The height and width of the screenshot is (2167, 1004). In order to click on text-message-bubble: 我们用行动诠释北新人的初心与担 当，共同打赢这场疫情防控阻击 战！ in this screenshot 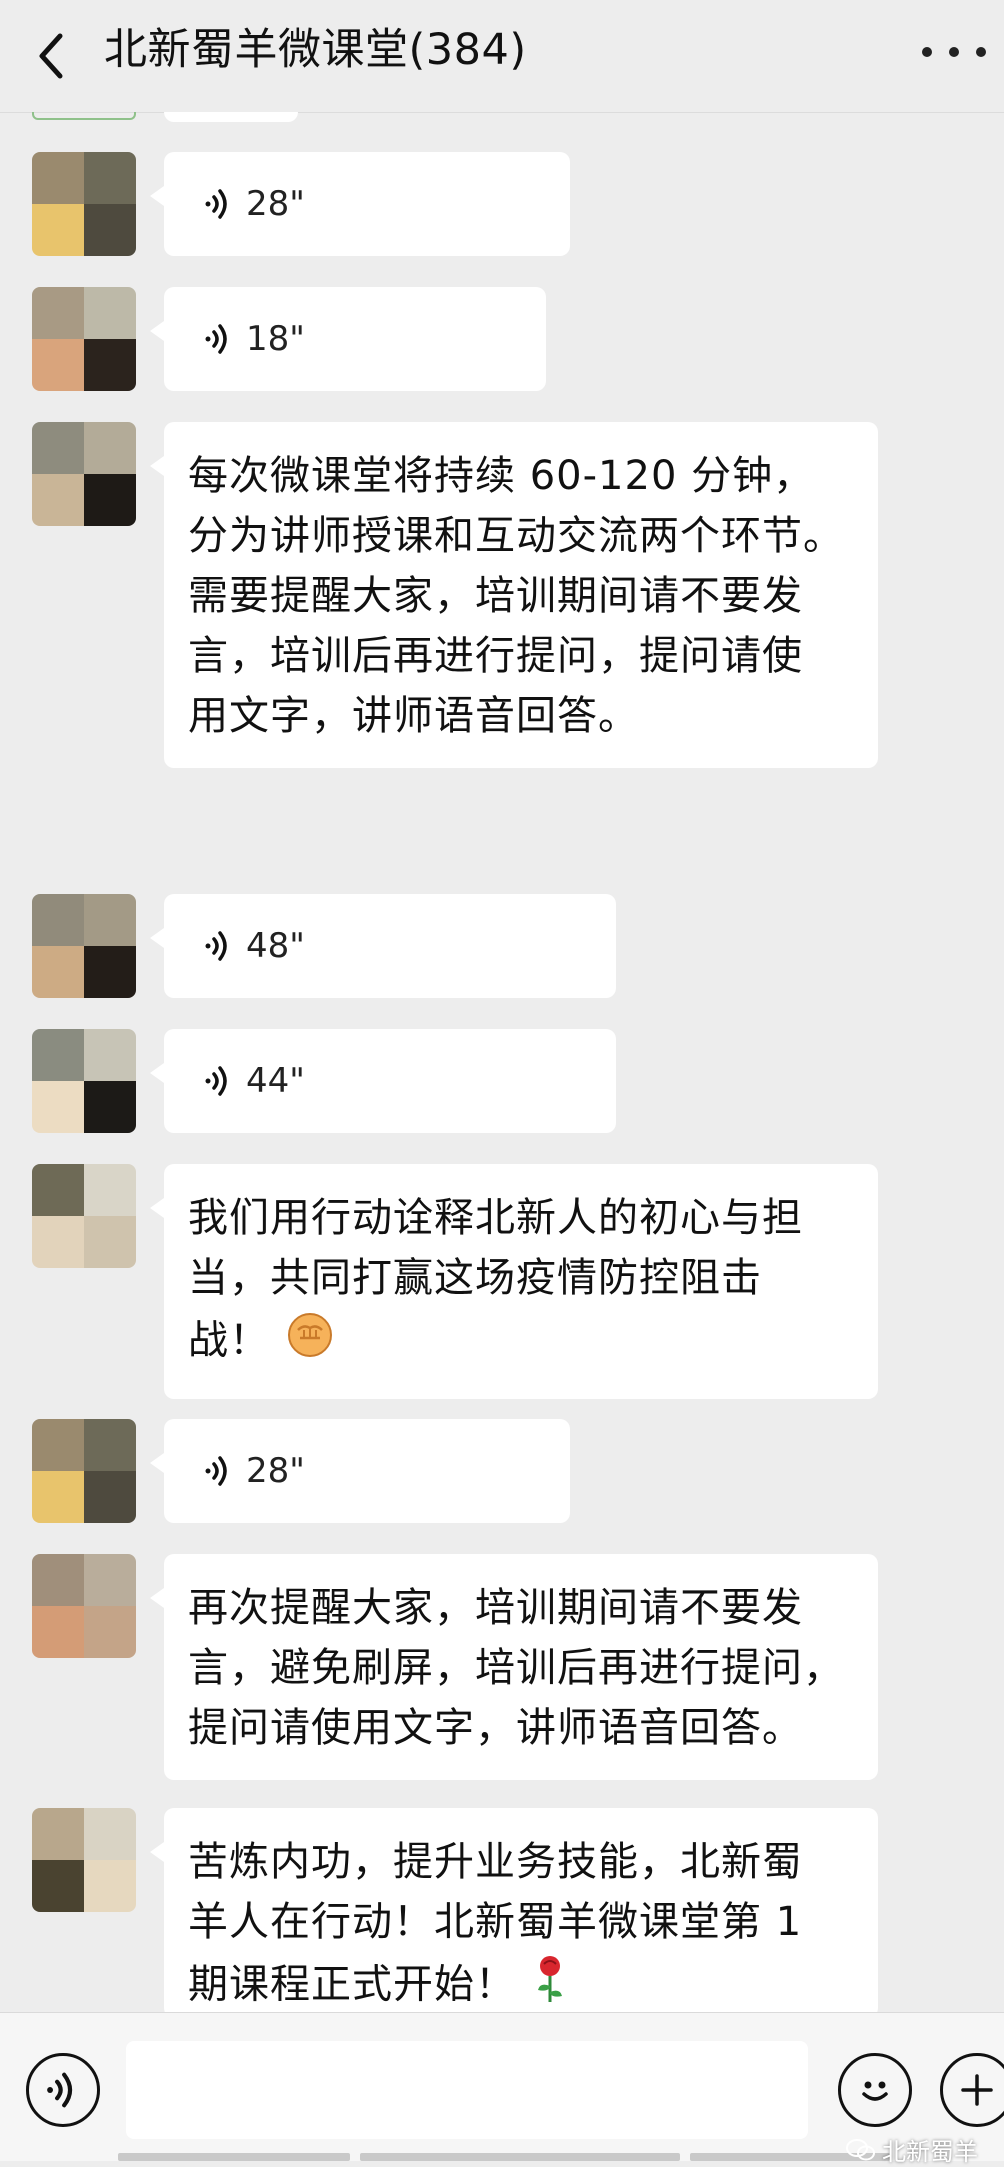, I will do `click(514, 1281)`.